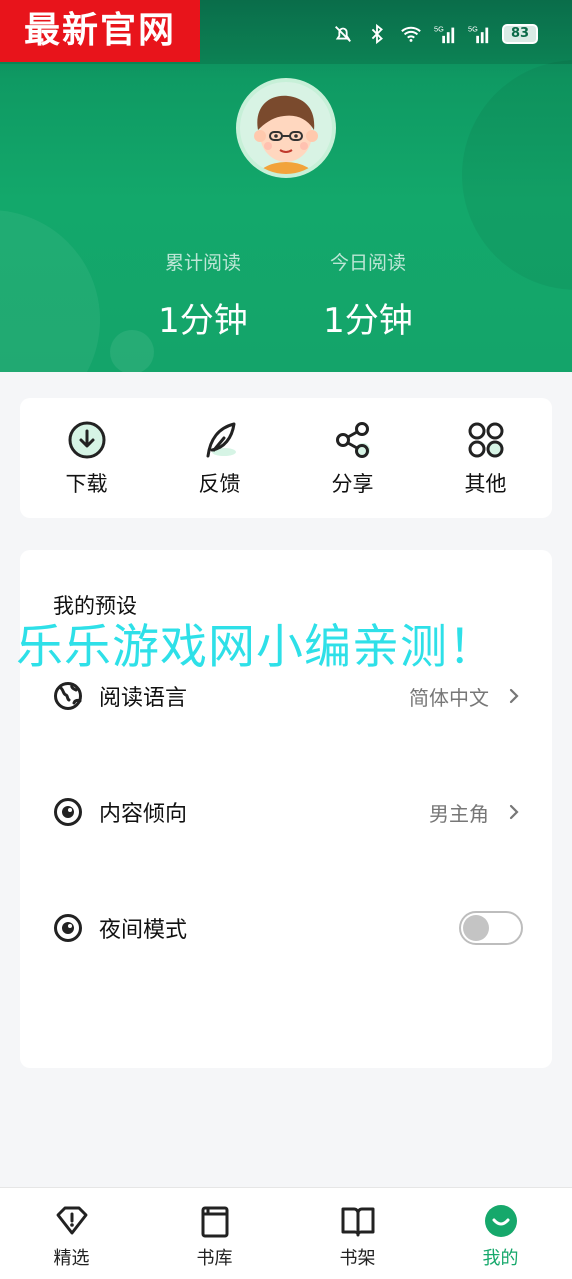 Image resolution: width=572 pixels, height=1279 pixels. Describe the element at coordinates (71, 1220) in the screenshot. I see `diamond-icon` at that location.